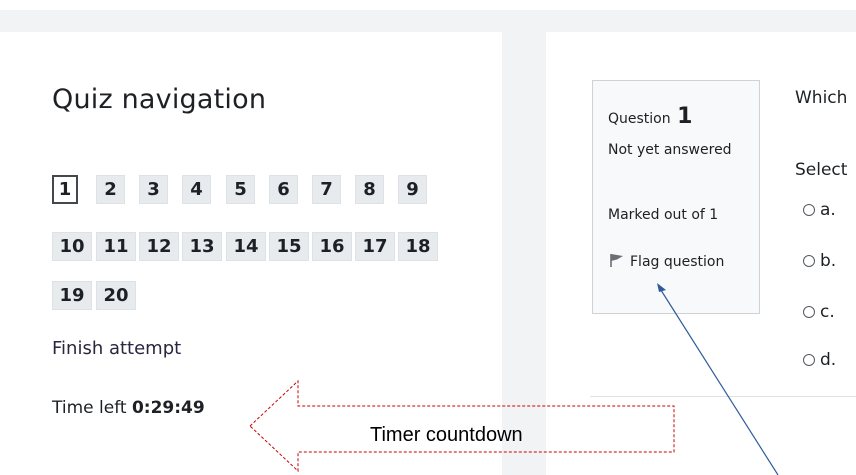 Image resolution: width=856 pixels, height=475 pixels. Describe the element at coordinates (375, 246) in the screenshot. I see `question-nav-button-17: 17` at that location.